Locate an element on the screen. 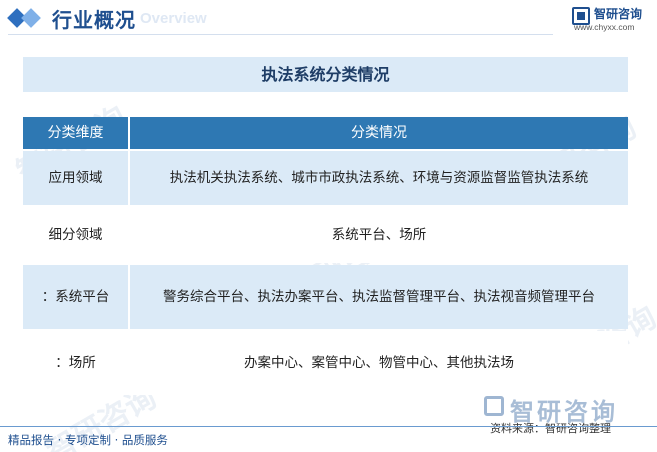 This screenshot has height=452, width=657. footer-slogan: 精品报告 · 专项定制 · 品质服务 is located at coordinates (88, 440).